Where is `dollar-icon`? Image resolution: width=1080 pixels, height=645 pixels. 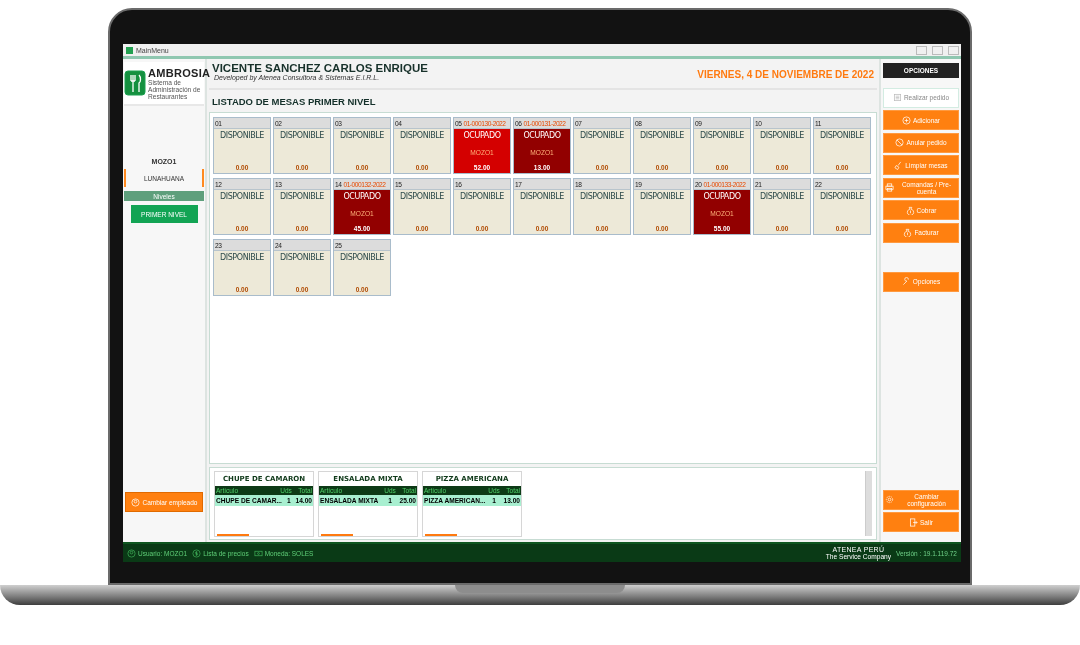
dollar-icon is located at coordinates (197, 553).